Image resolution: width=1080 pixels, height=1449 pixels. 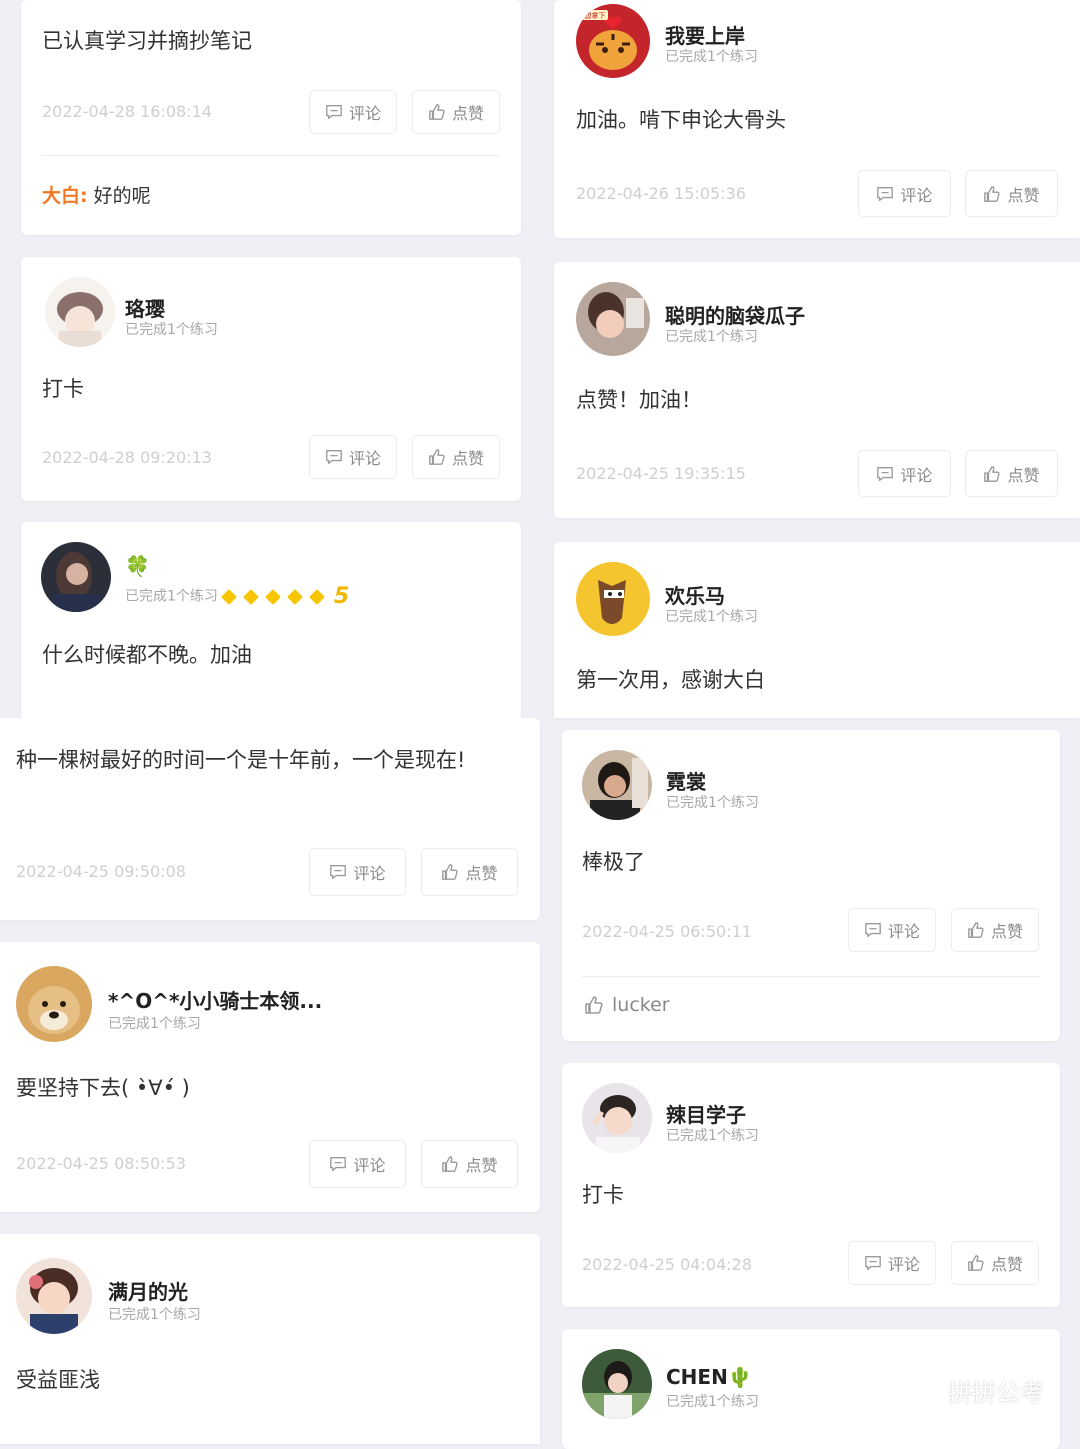 What do you see at coordinates (681, 120) in the screenshot?
I see `comment-text: 加油。啃下申论大骨头` at bounding box center [681, 120].